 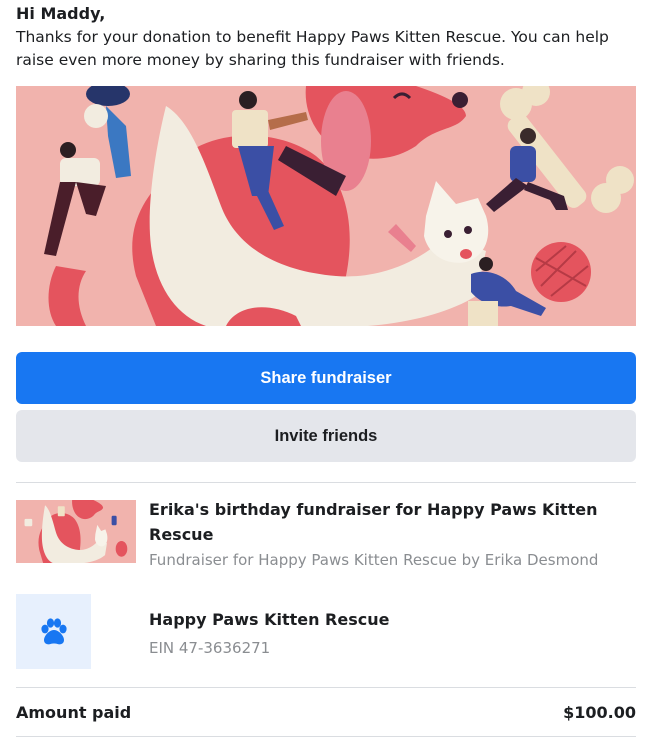 I want to click on paw-icon, so click(x=53, y=630).